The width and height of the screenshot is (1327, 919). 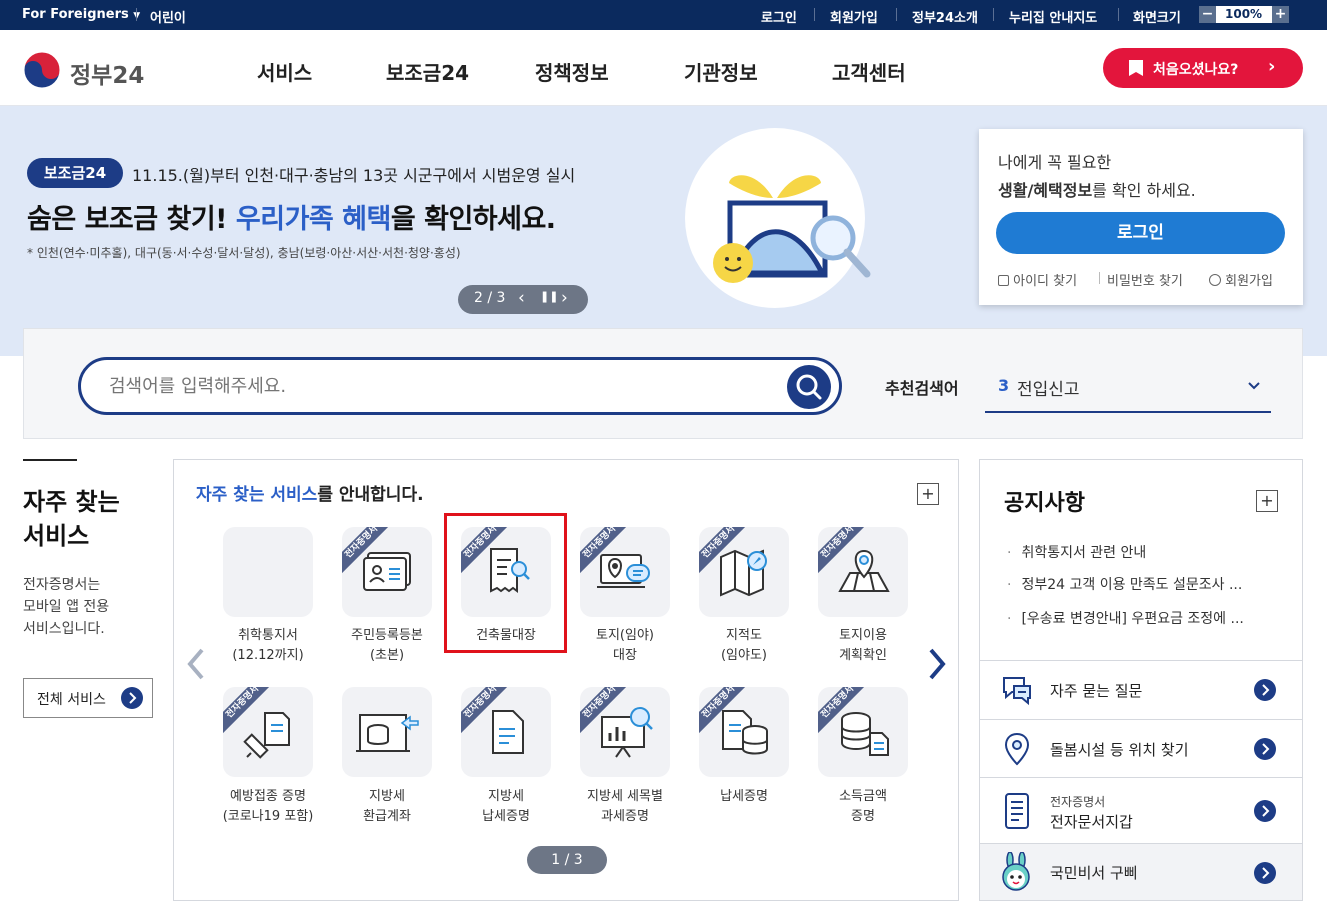 What do you see at coordinates (291, 219) in the screenshot?
I see `hero-headline: 숨은 보조금 찾기! 우리가족 혜택을 확인하세요.` at bounding box center [291, 219].